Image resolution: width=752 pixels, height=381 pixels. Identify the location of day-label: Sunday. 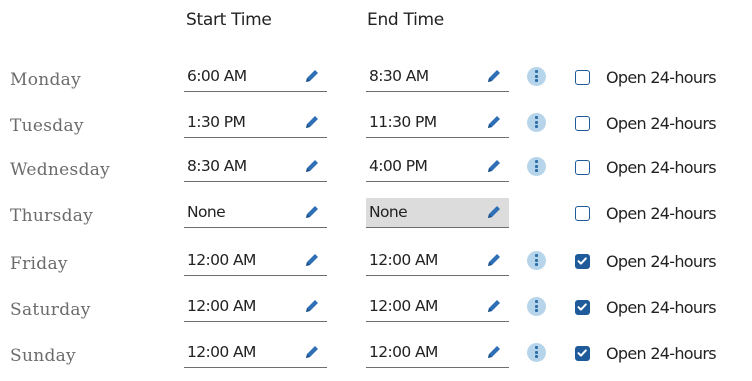
(43, 356).